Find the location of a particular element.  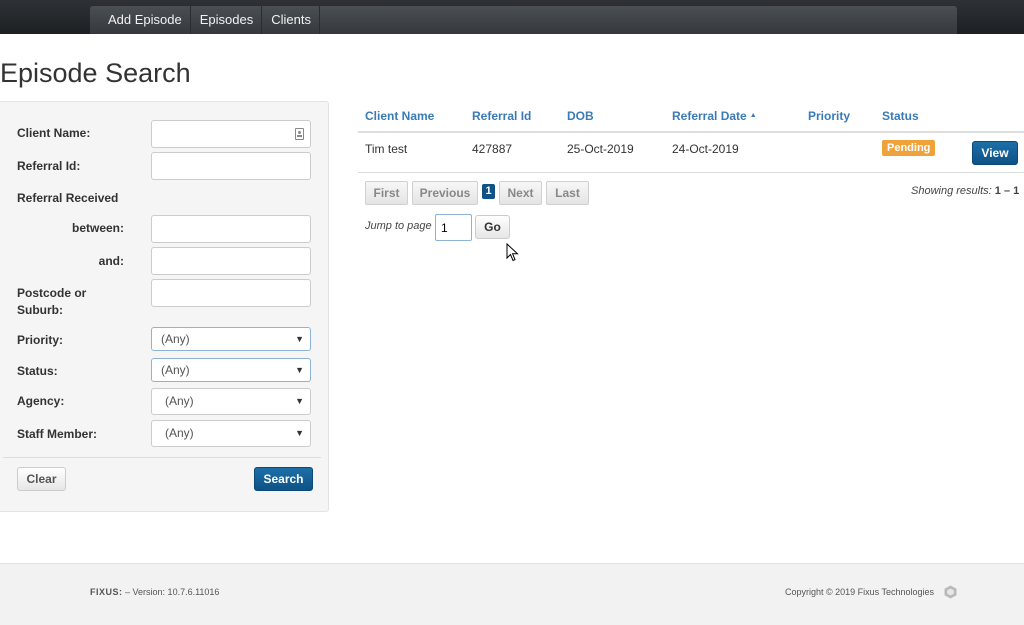

jump-to-page-input is located at coordinates (453, 227).